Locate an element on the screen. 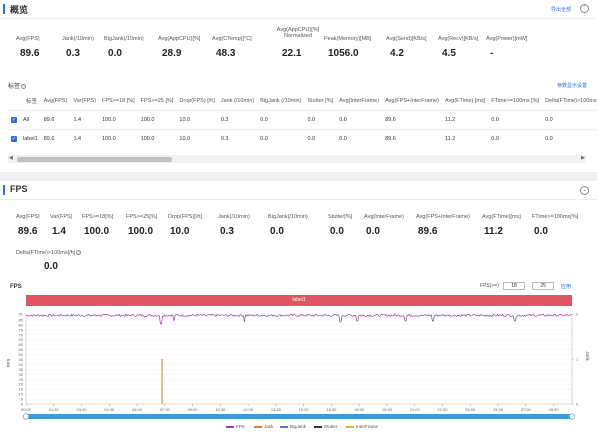 The width and height of the screenshot is (597, 432). fps-title: FPS is located at coordinates (19, 189).